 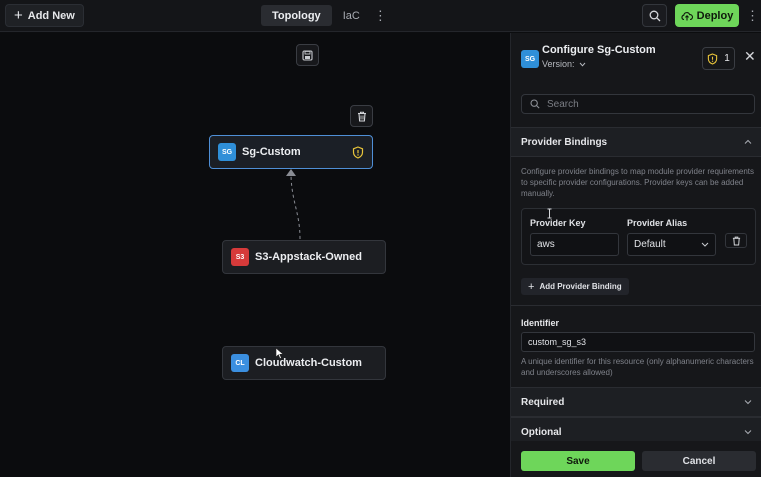 I want to click on section-title: Required, so click(x=543, y=402).